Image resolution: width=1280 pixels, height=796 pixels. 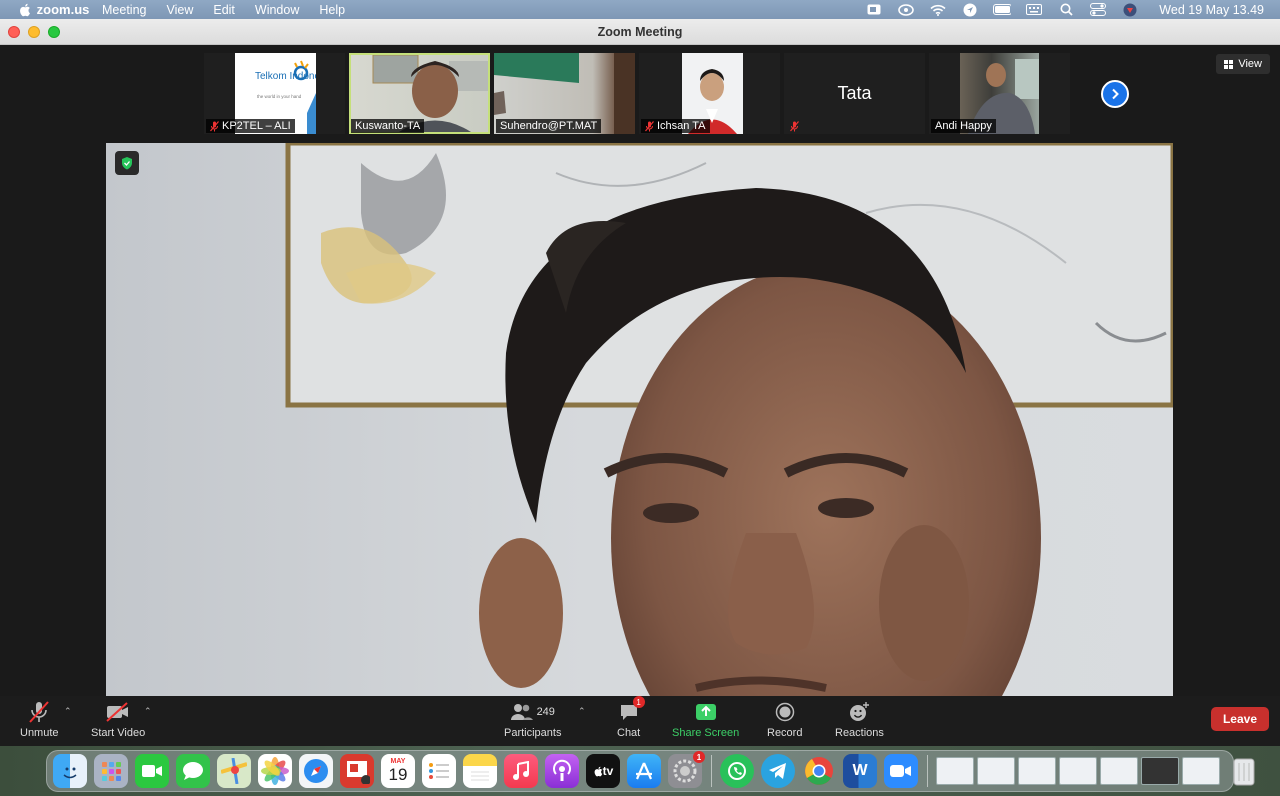 I want to click on telegram-icon, so click(x=778, y=771).